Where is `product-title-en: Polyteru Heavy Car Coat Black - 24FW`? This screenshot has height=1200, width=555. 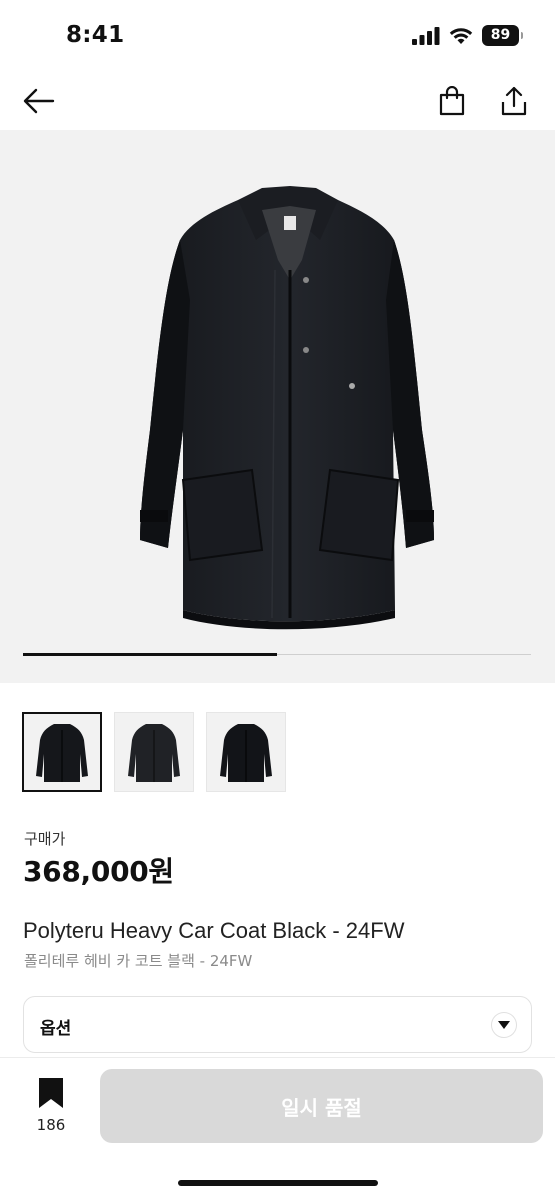 product-title-en: Polyteru Heavy Car Coat Black - 24FW is located at coordinates (214, 930).